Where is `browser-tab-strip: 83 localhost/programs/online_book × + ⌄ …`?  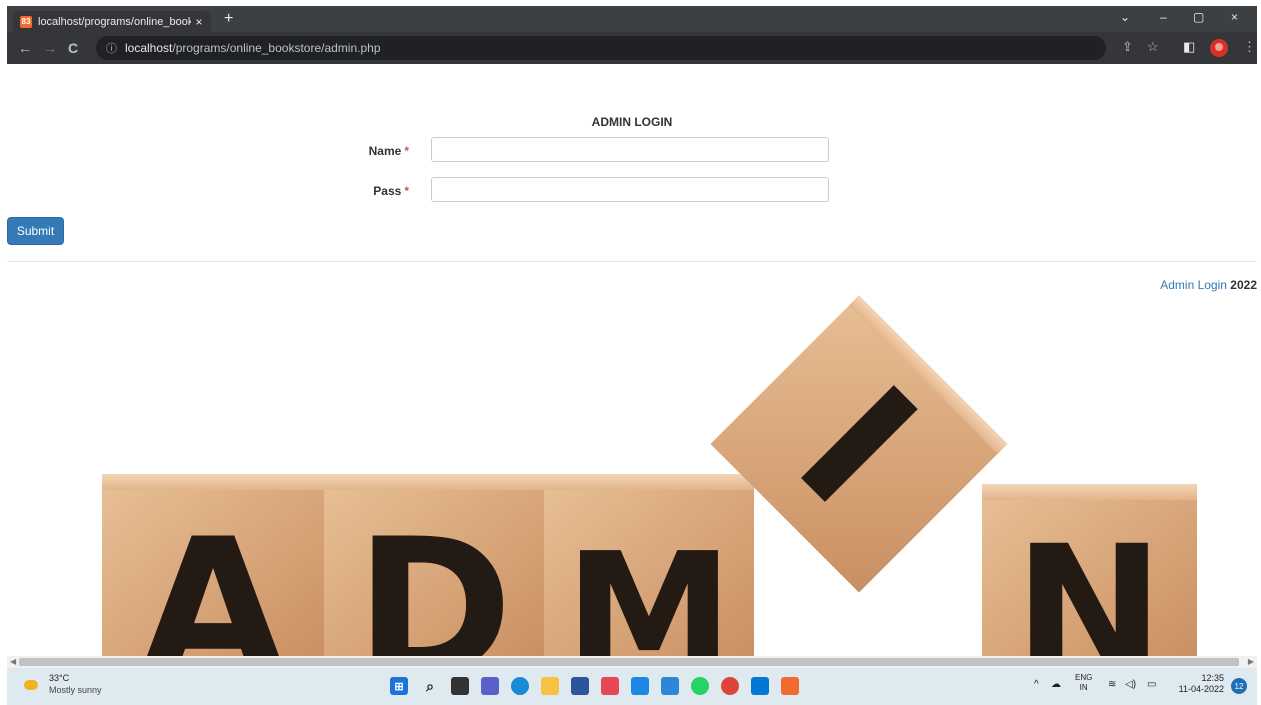 browser-tab-strip: 83 localhost/programs/online_book × + ⌄ … is located at coordinates (632, 19).